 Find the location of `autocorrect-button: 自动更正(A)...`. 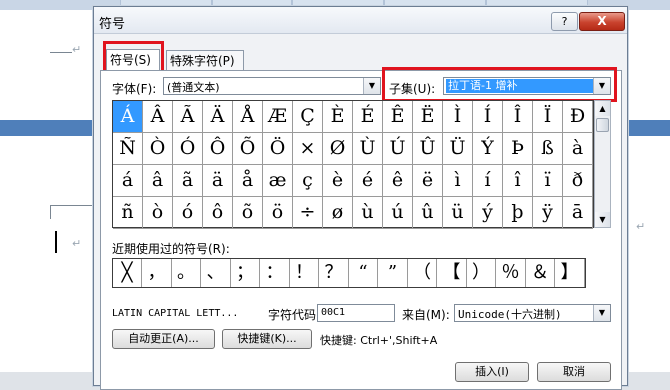

autocorrect-button: 自动更正(A)... is located at coordinates (163, 339).